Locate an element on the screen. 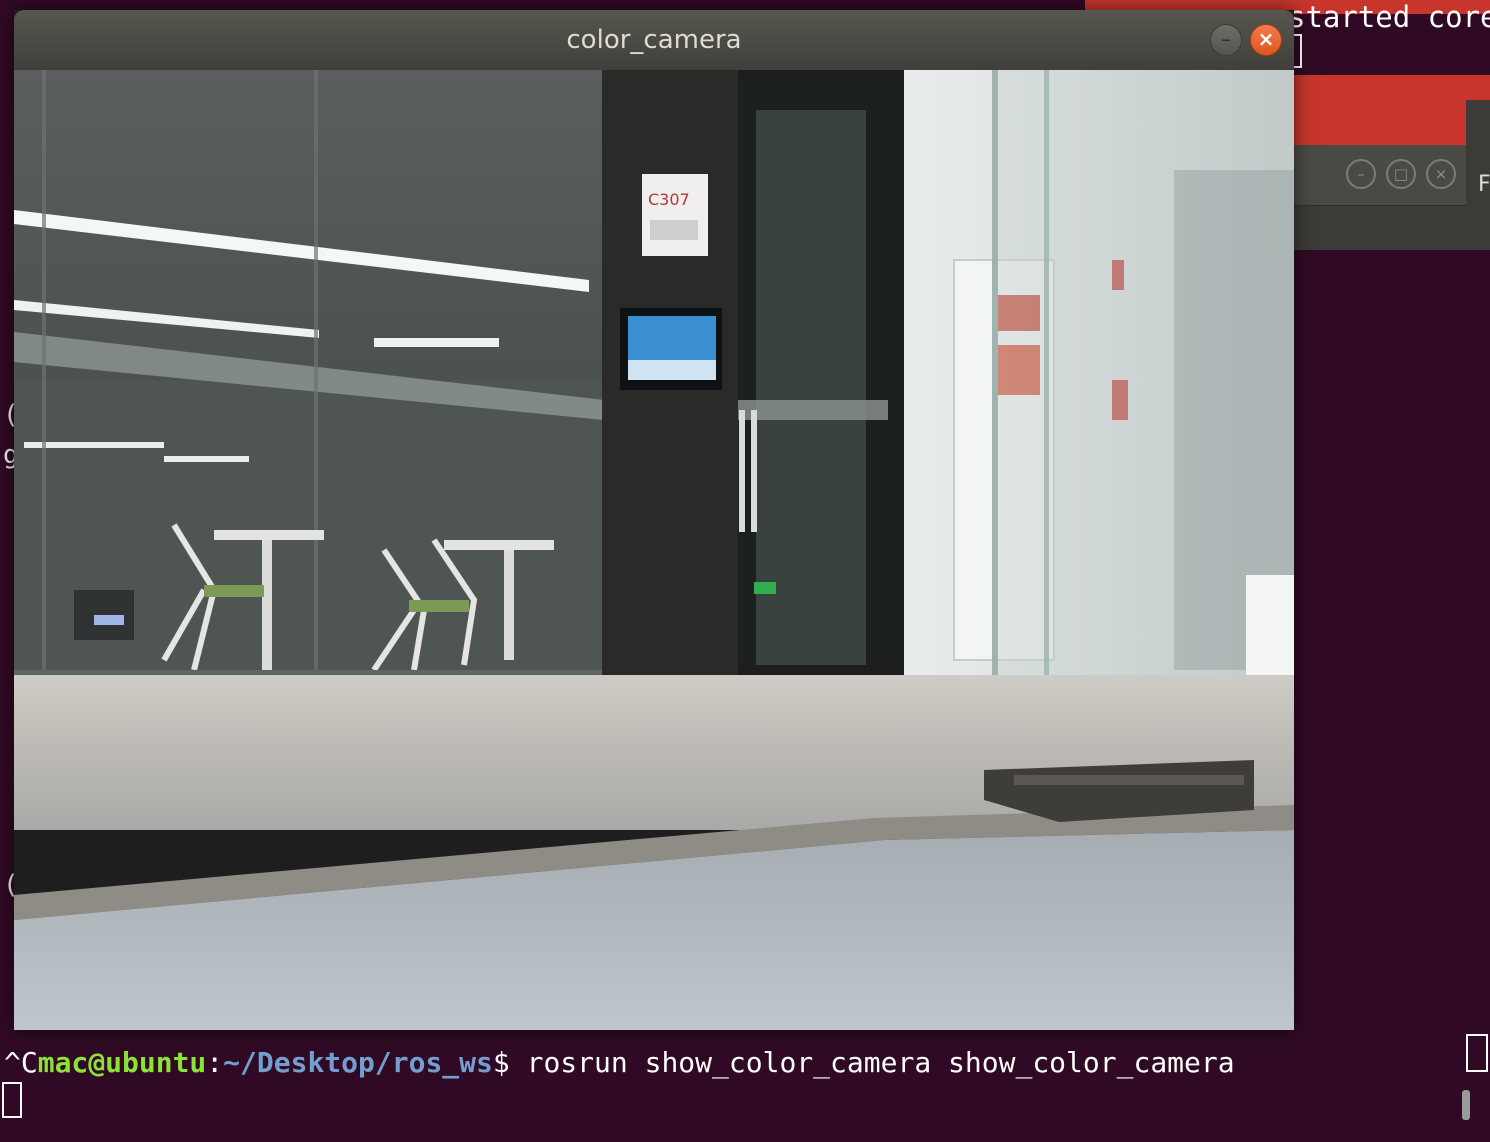 The image size is (1490, 1142). close-button: × is located at coordinates (1266, 40).